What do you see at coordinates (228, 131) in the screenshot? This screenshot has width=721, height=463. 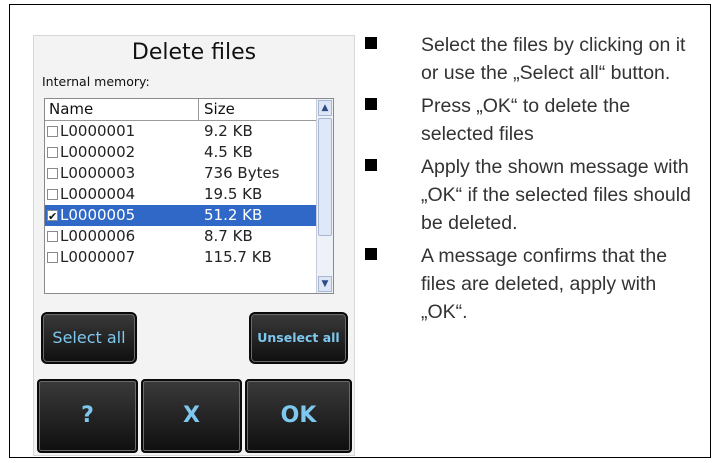 I see `file-size: 9.2 KB` at bounding box center [228, 131].